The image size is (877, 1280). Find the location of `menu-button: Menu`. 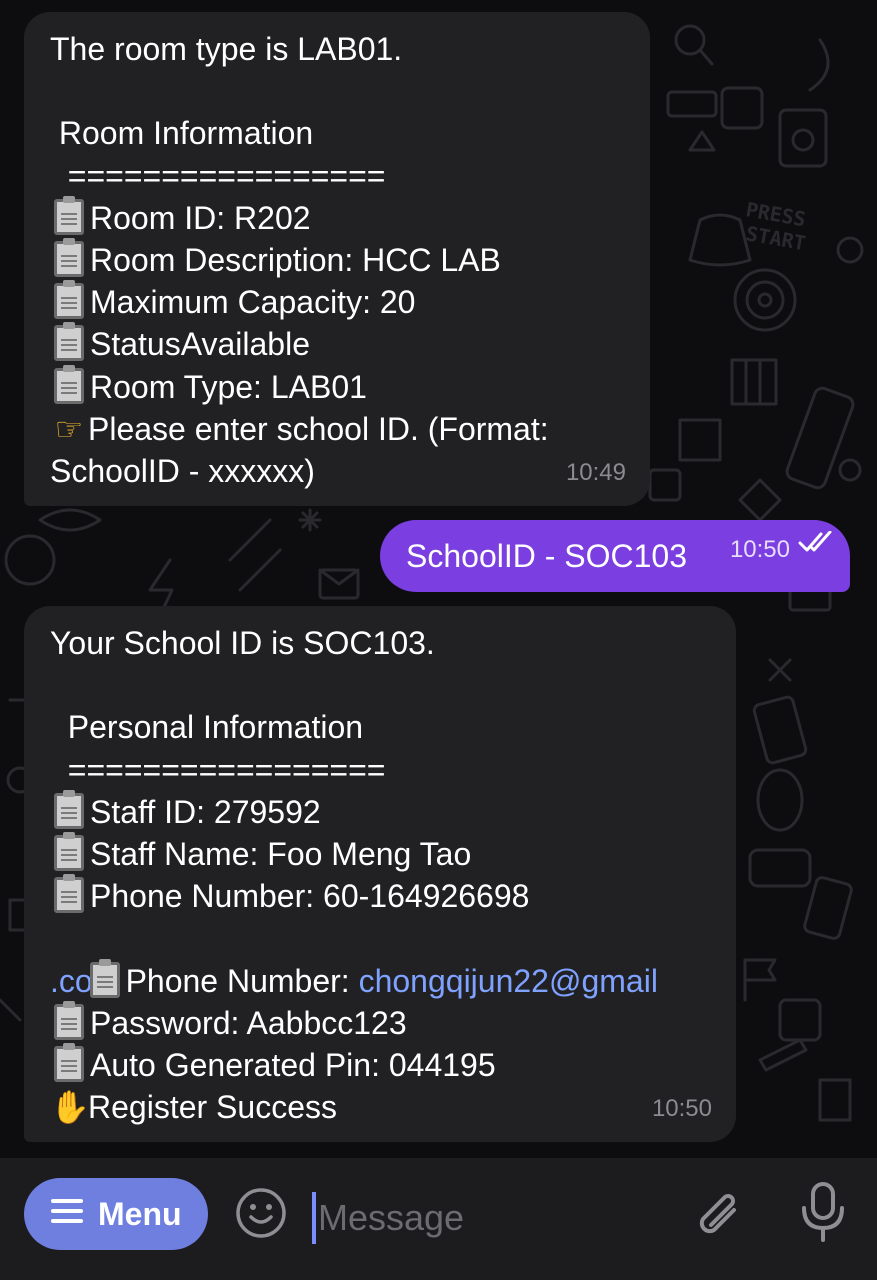

menu-button: Menu is located at coordinates (116, 1214).